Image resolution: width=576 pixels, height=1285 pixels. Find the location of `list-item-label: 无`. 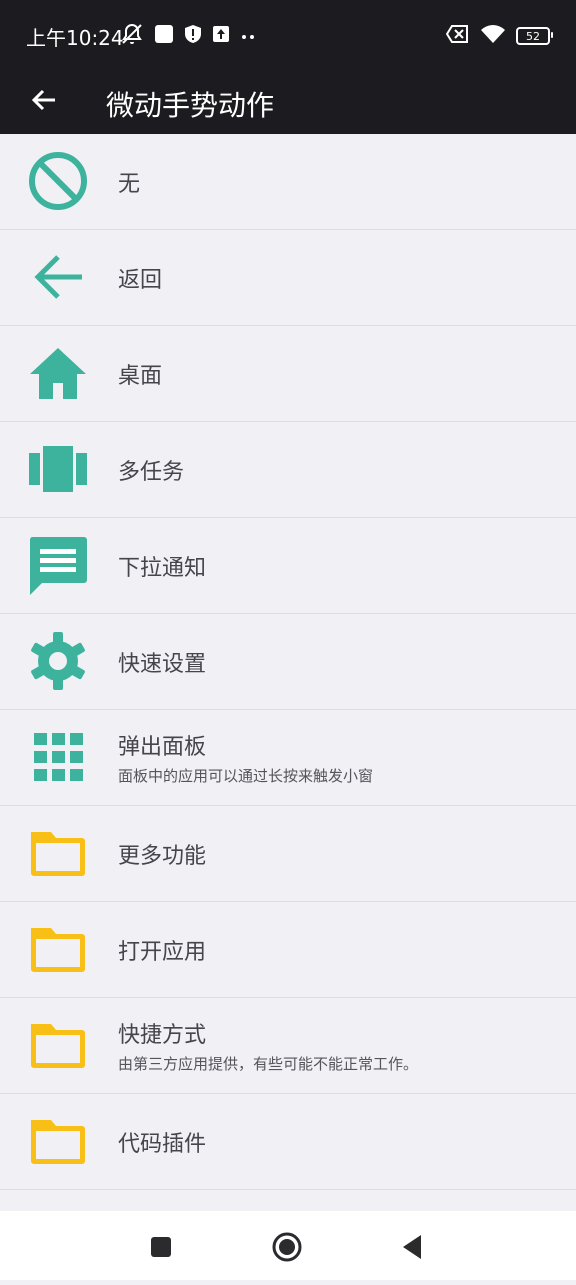

list-item-label: 无 is located at coordinates (129, 184).